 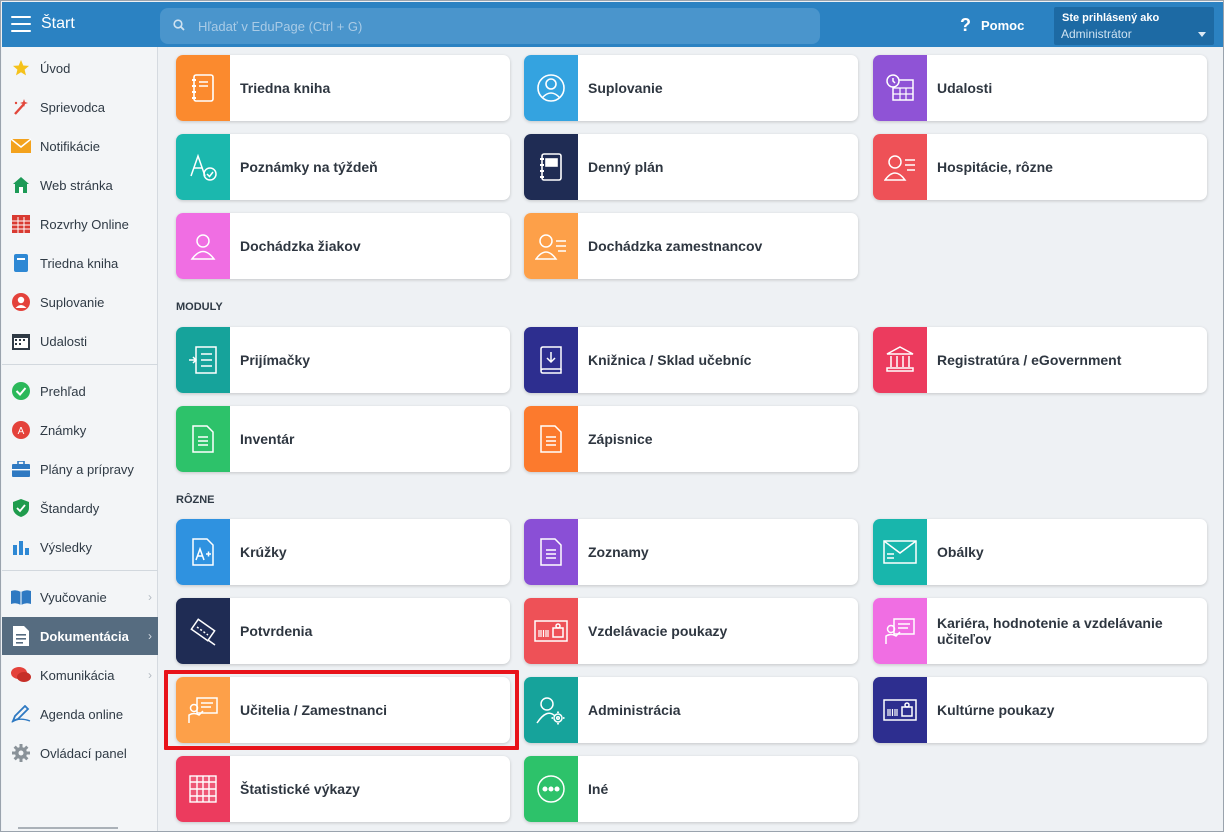 I want to click on sidebar-item-vysledky: Výsledky, so click(x=80, y=547).